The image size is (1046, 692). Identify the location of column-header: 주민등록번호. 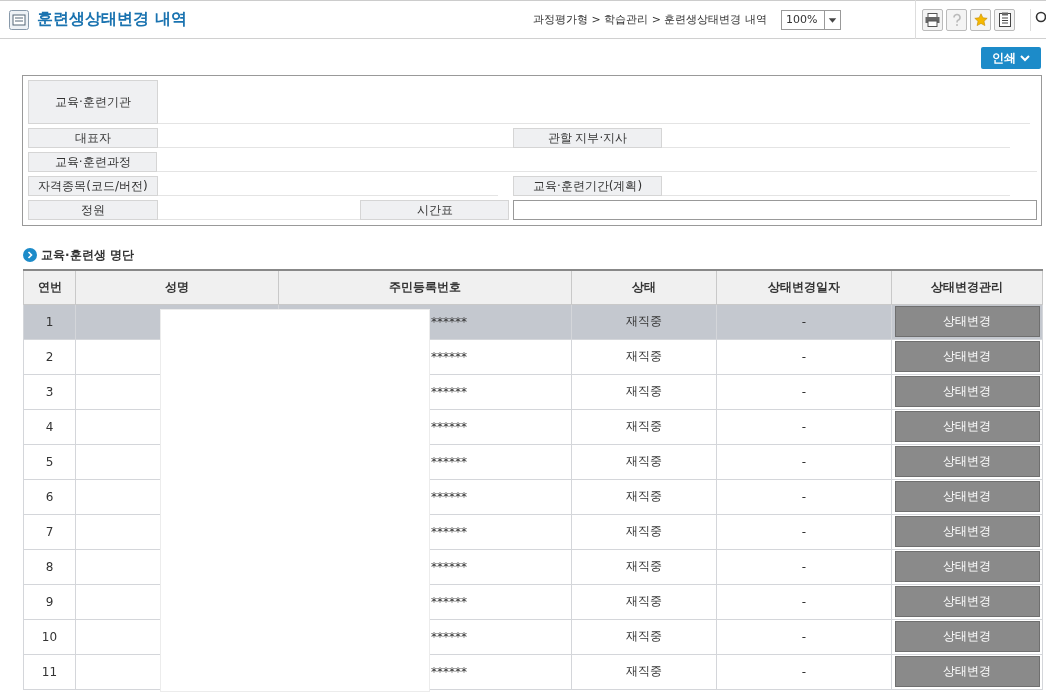
(425, 287).